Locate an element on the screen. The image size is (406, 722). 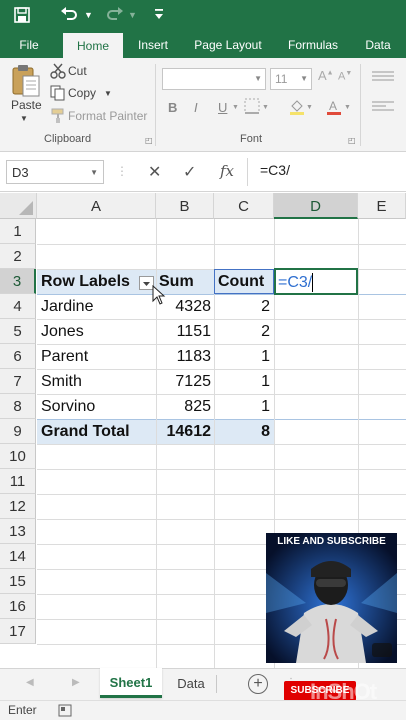
column-header-a: A is located at coordinates (96, 206).